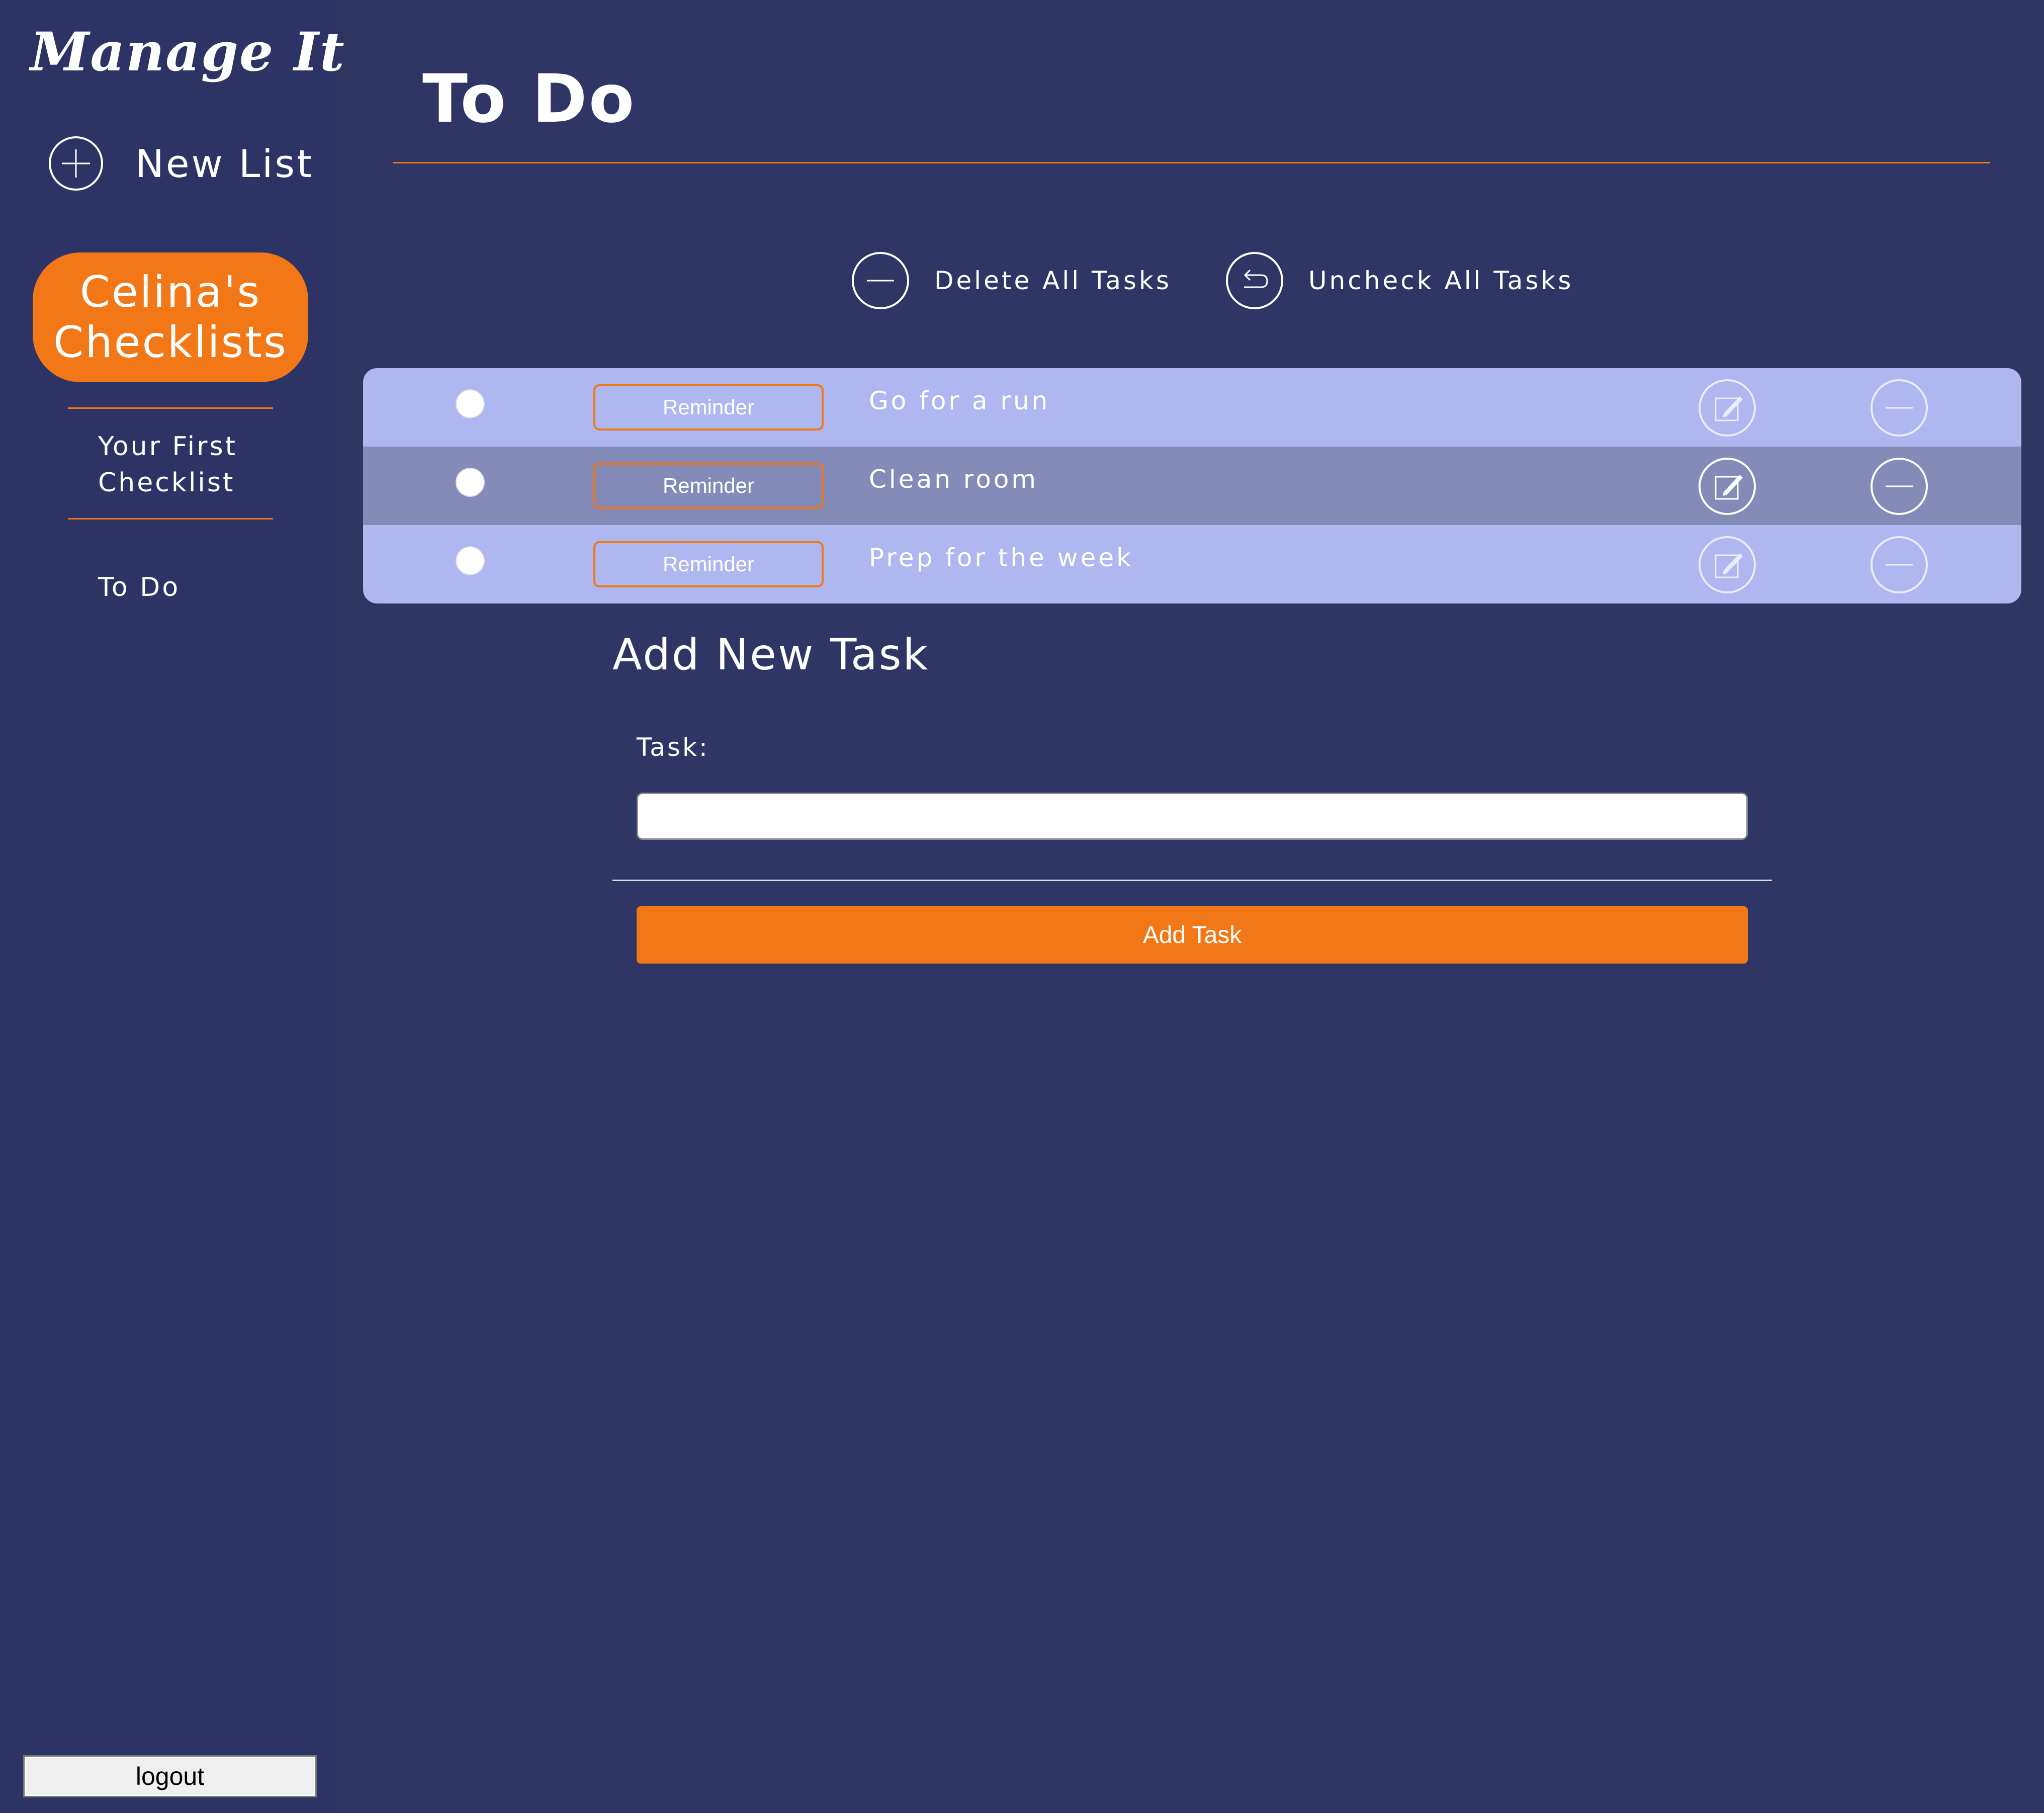 Image resolution: width=2044 pixels, height=1813 pixels. What do you see at coordinates (203, 464) in the screenshot?
I see `sidebar-item-your-first-checklist: Your First Checklist` at bounding box center [203, 464].